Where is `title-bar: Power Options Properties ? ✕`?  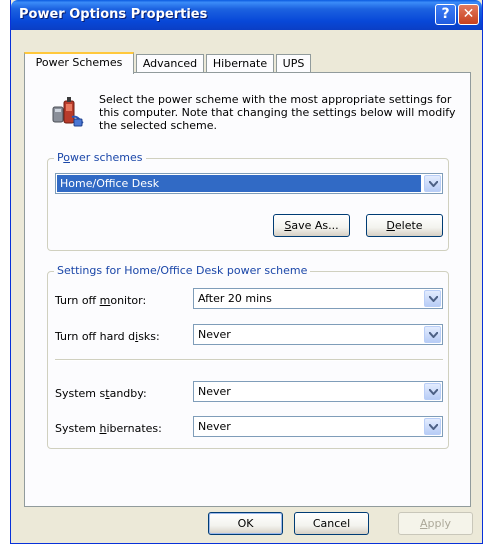
title-bar: Power Options Properties ? ✕ is located at coordinates (246, 15).